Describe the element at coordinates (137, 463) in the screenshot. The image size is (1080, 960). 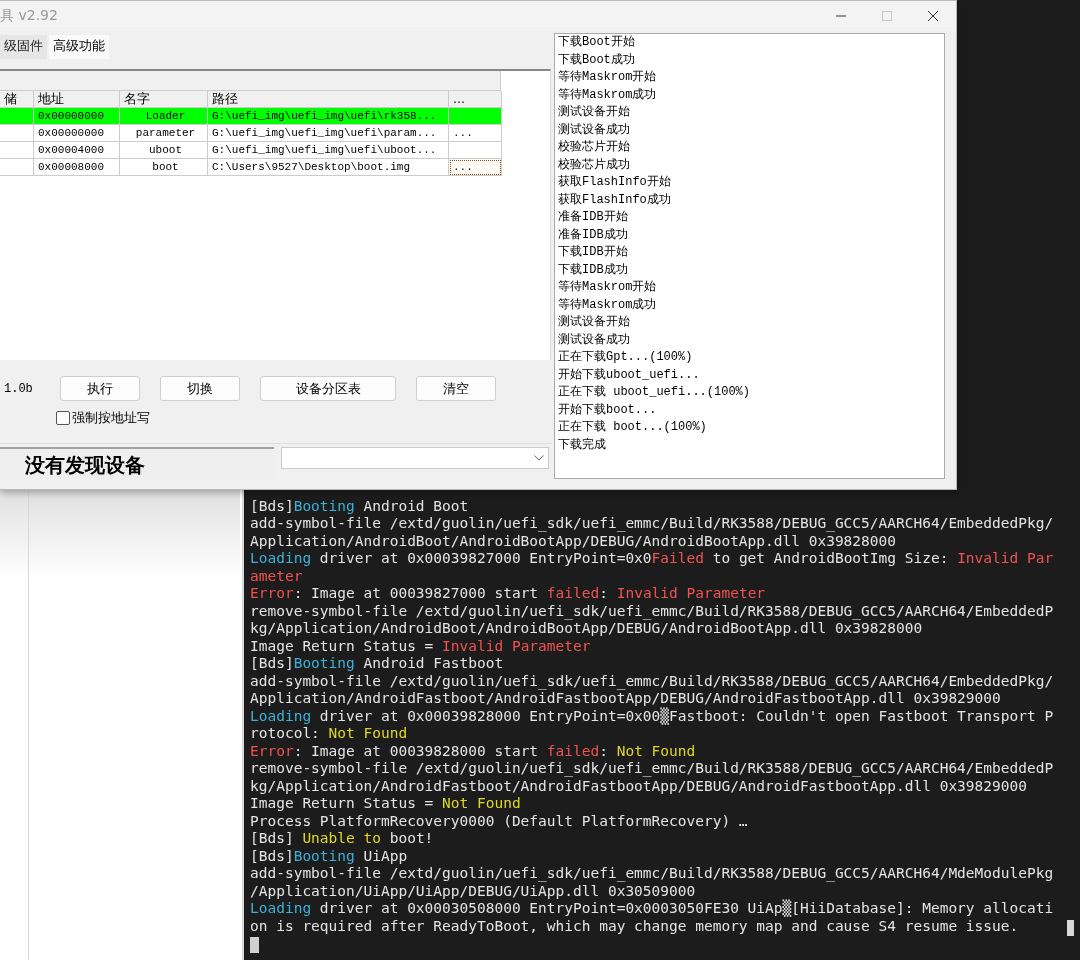
I see `device-status: 没有发现设备` at that location.